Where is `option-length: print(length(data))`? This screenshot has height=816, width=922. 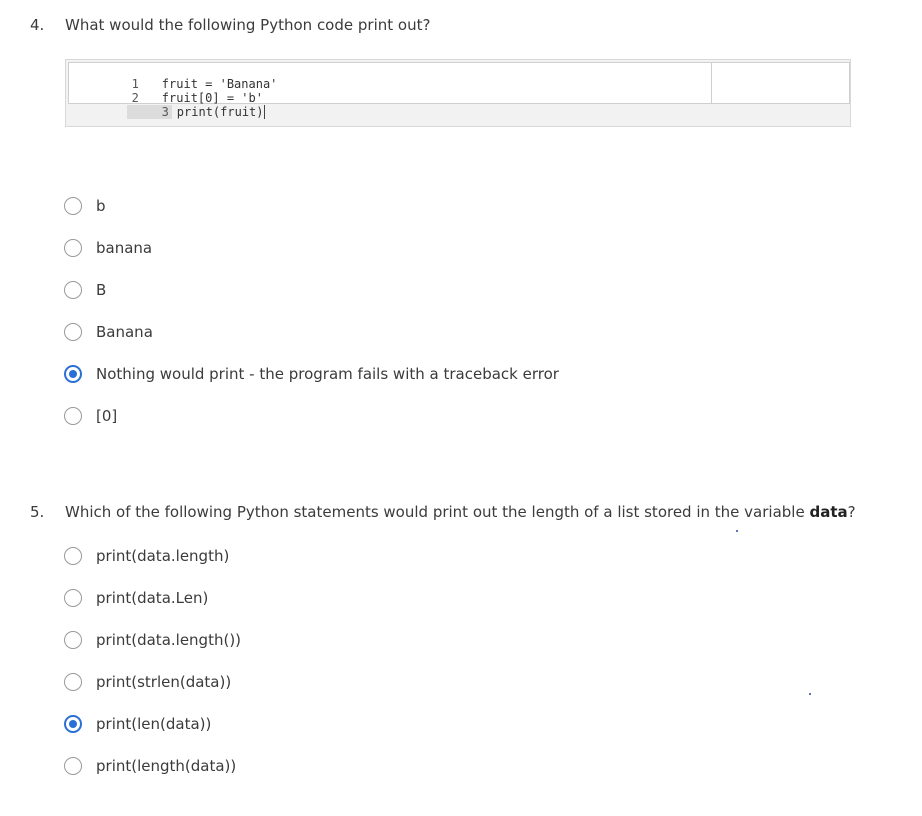 option-length: print(length(data)) is located at coordinates (150, 766).